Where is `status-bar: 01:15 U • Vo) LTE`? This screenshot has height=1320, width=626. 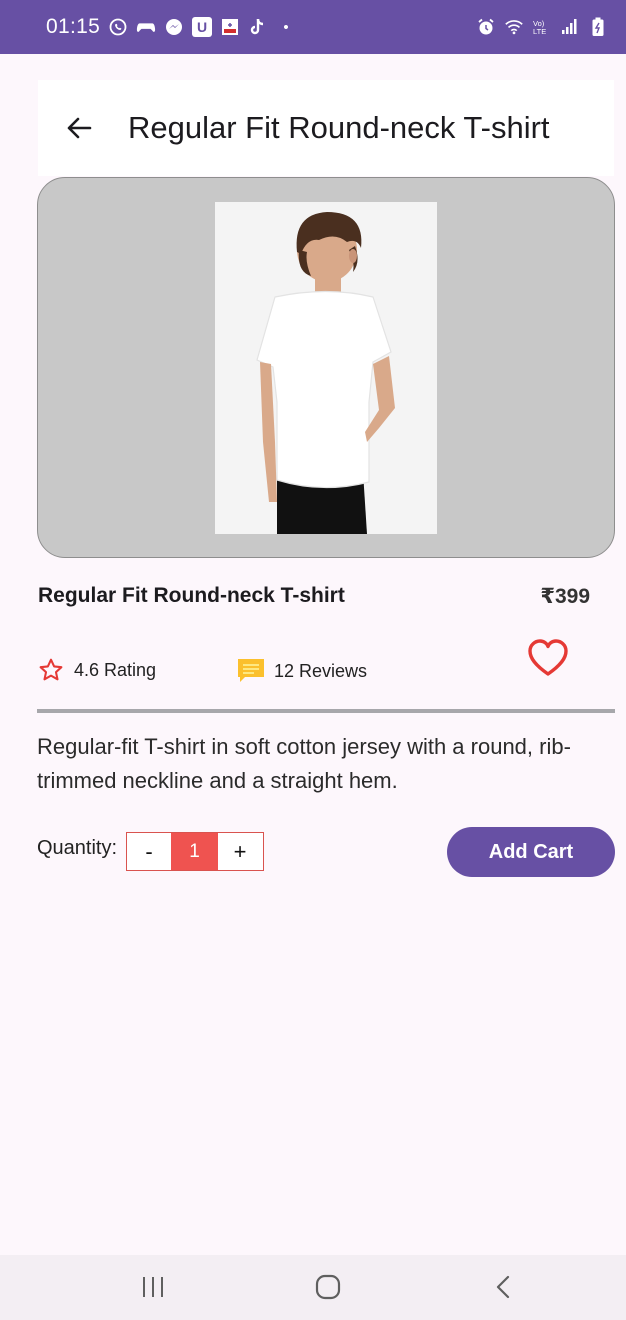 status-bar: 01:15 U • Vo) LTE is located at coordinates (313, 27).